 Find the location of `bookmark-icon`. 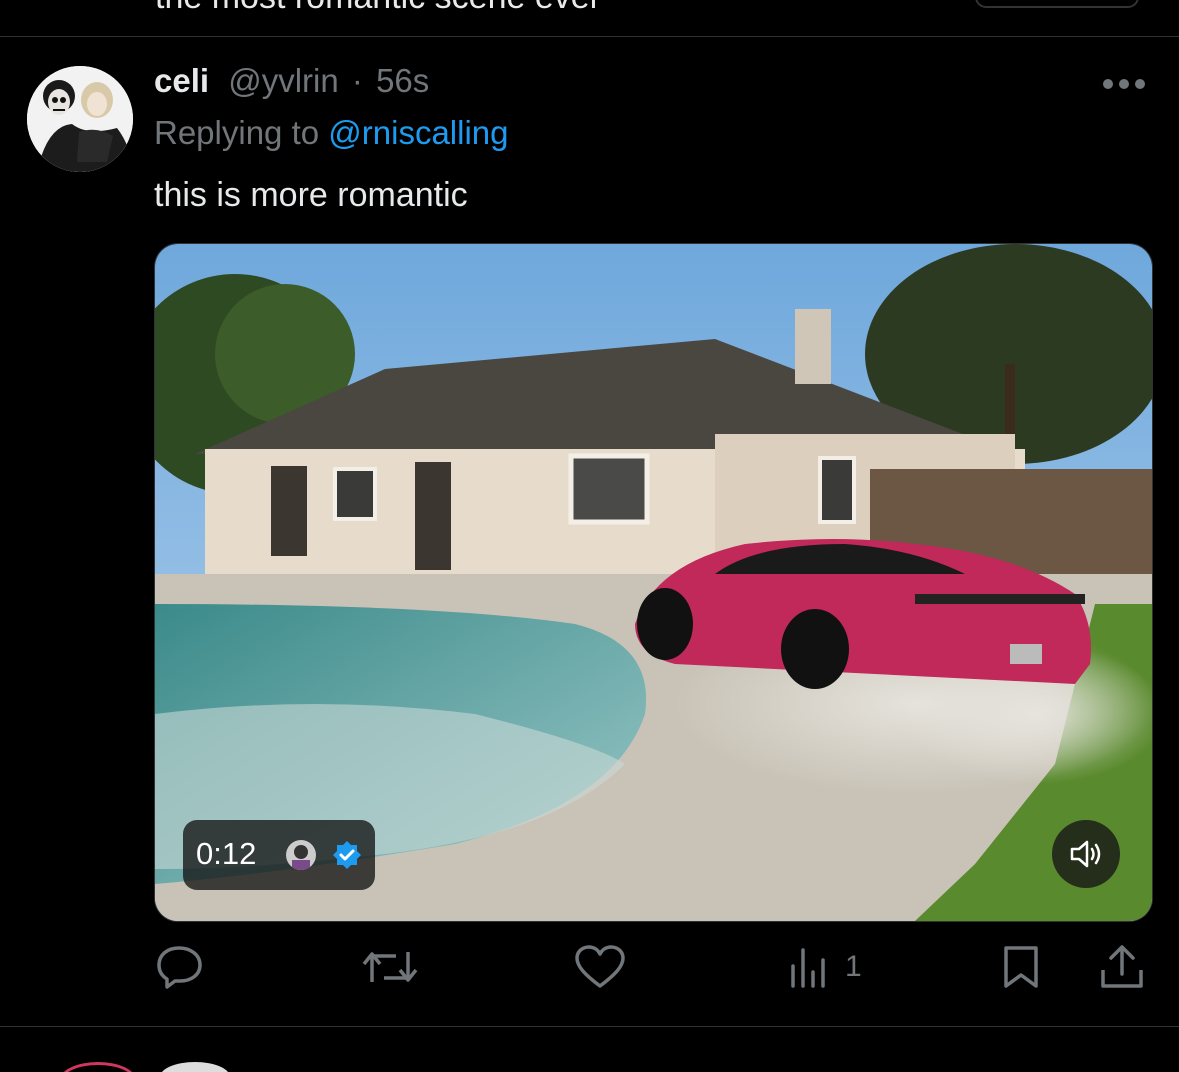

bookmark-icon is located at coordinates (1021, 967).